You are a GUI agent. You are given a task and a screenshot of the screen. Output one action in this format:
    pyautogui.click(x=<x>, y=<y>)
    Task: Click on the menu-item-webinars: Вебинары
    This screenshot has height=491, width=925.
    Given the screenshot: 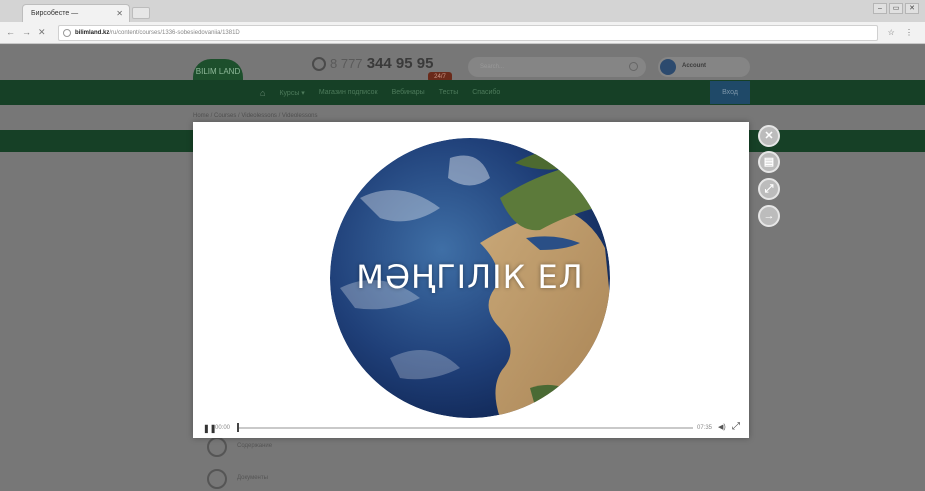 What is the action you would take?
    pyautogui.click(x=408, y=93)
    